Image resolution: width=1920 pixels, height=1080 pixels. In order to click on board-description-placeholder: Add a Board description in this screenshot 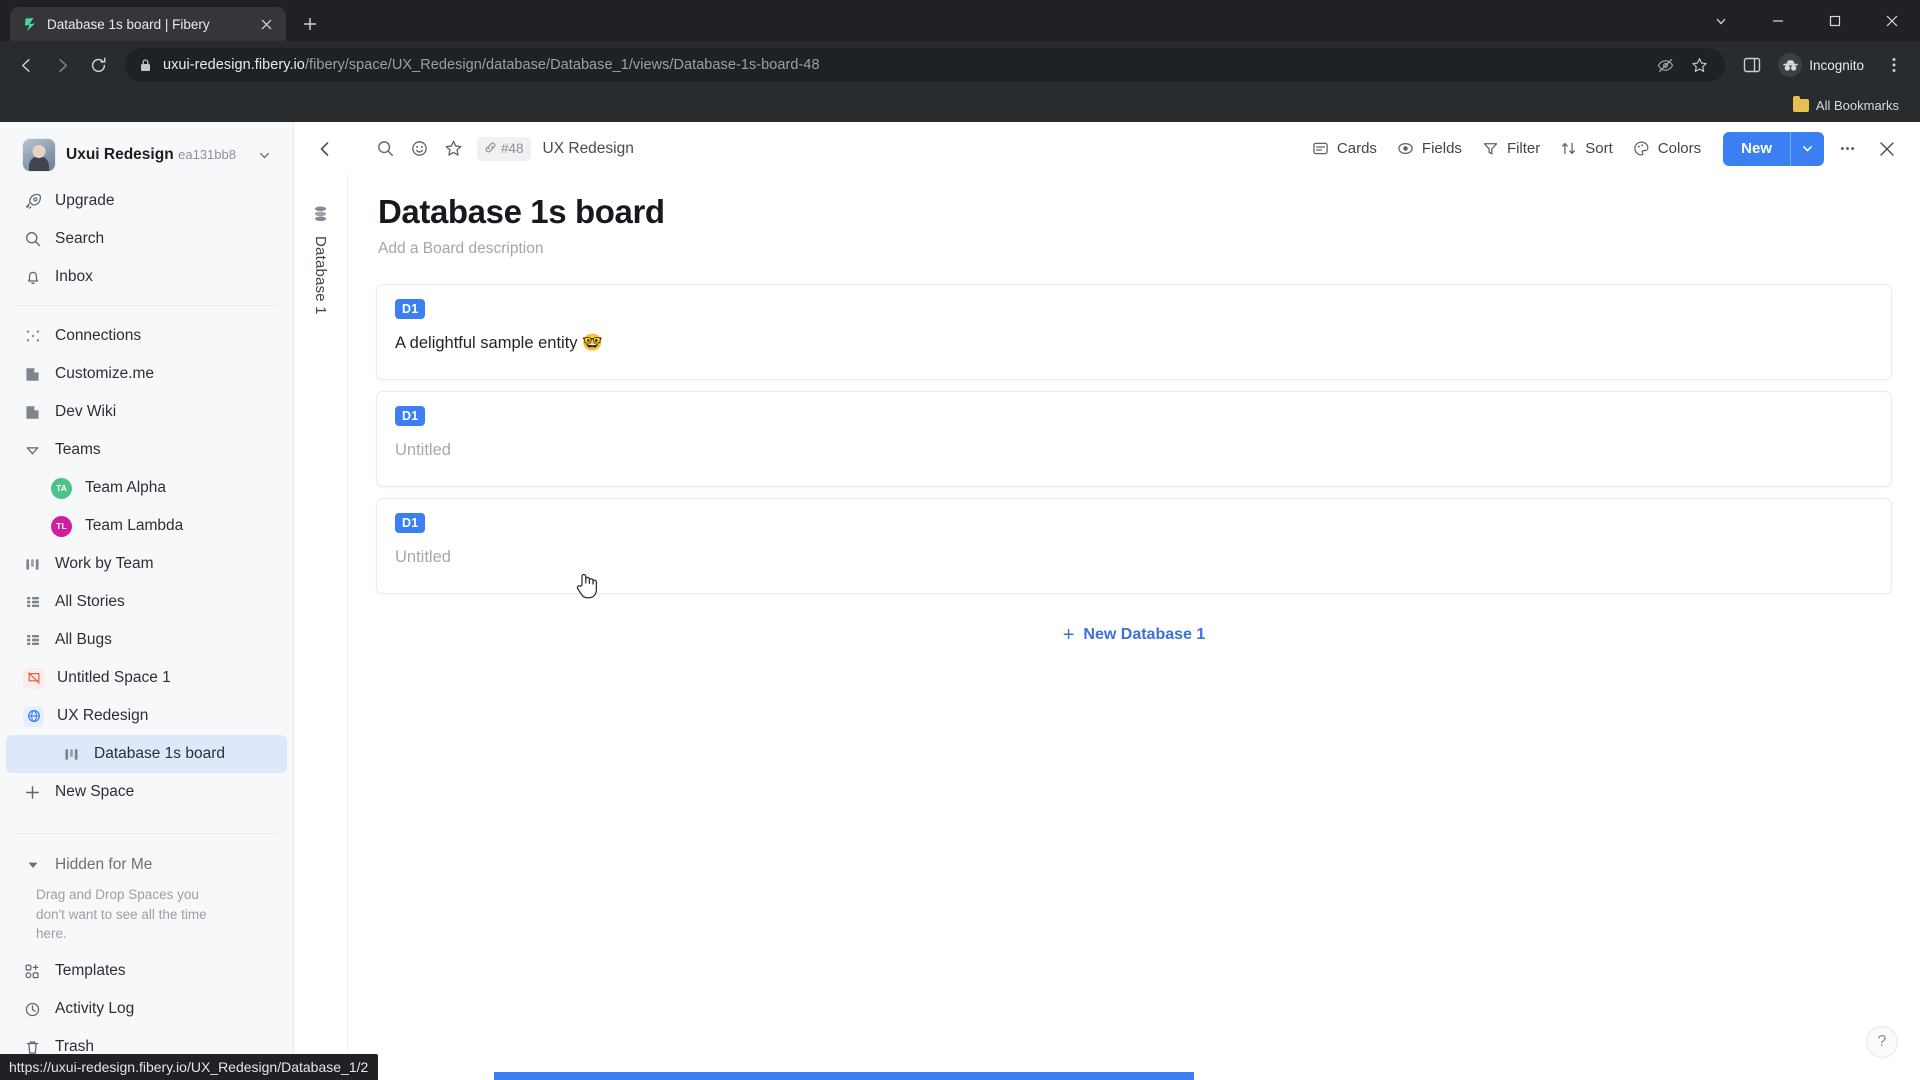, I will do `click(1134, 245)`.